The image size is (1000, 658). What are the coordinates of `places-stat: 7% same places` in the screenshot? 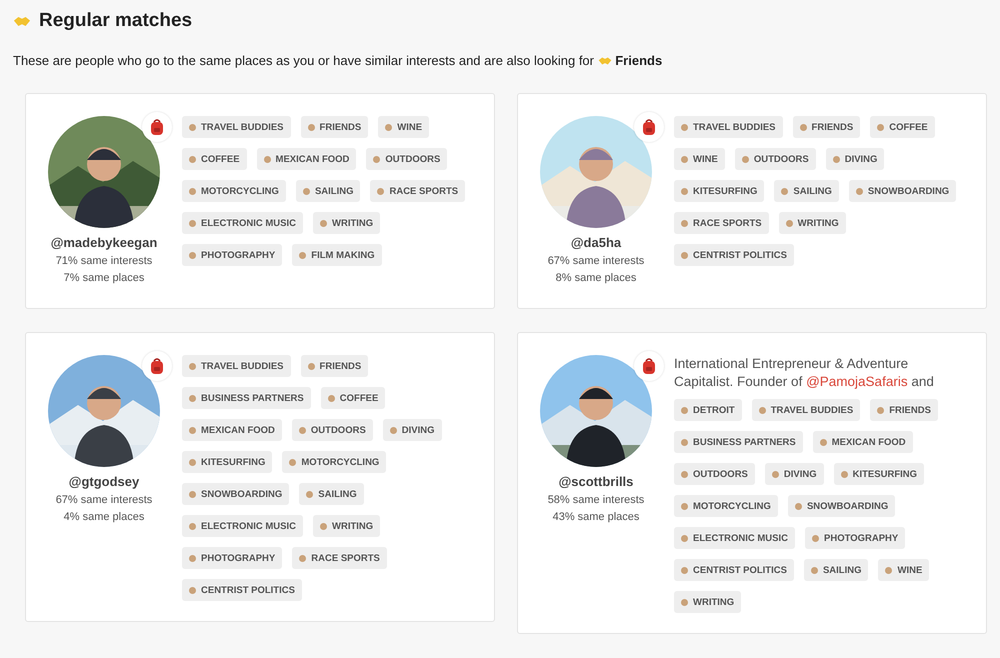 It's located at (104, 278).